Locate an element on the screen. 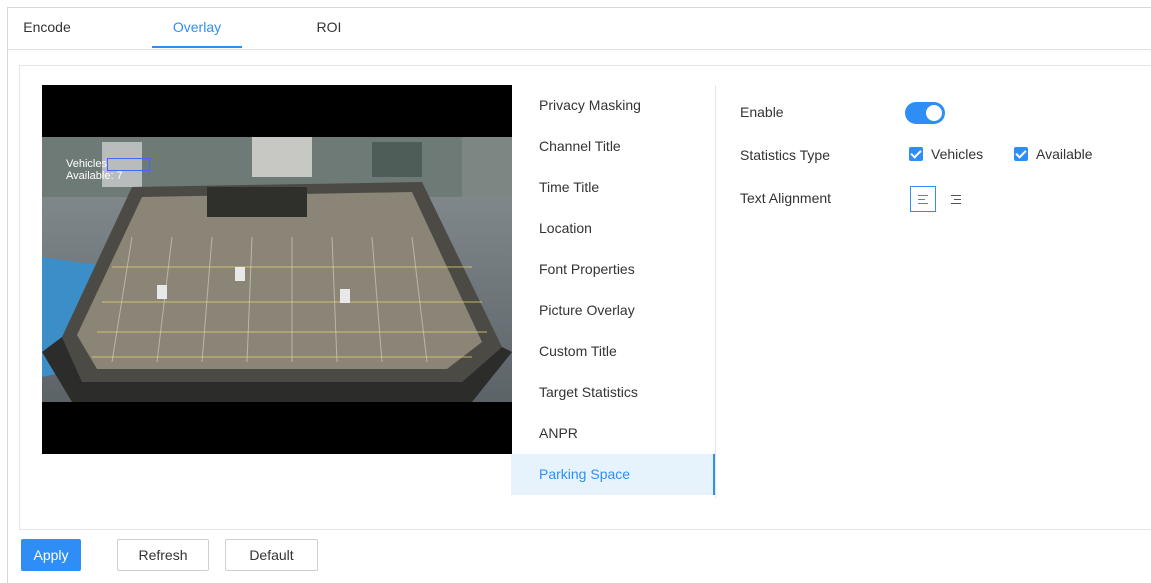 Image resolution: width=1151 pixels, height=583 pixels. menu-item-anpr: ANPR is located at coordinates (613, 433).